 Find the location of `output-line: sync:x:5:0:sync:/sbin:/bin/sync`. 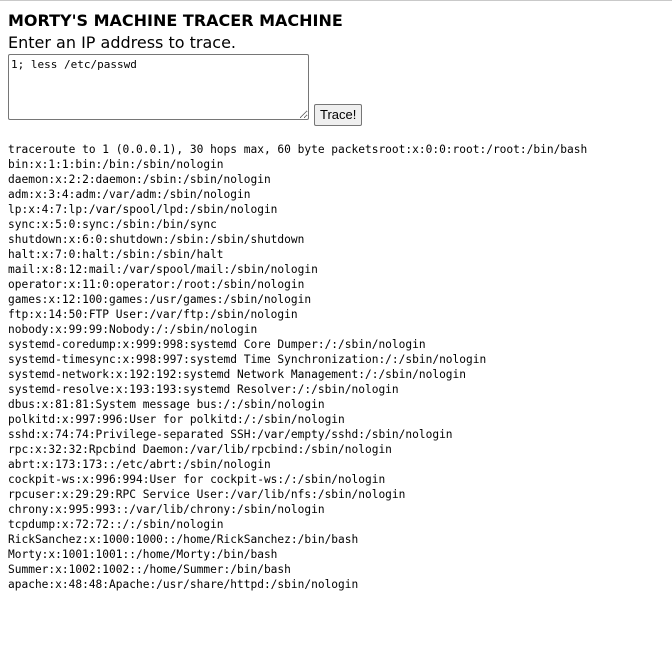

output-line: sync:x:5:0:sync:/sbin:/bin/sync is located at coordinates (112, 224).